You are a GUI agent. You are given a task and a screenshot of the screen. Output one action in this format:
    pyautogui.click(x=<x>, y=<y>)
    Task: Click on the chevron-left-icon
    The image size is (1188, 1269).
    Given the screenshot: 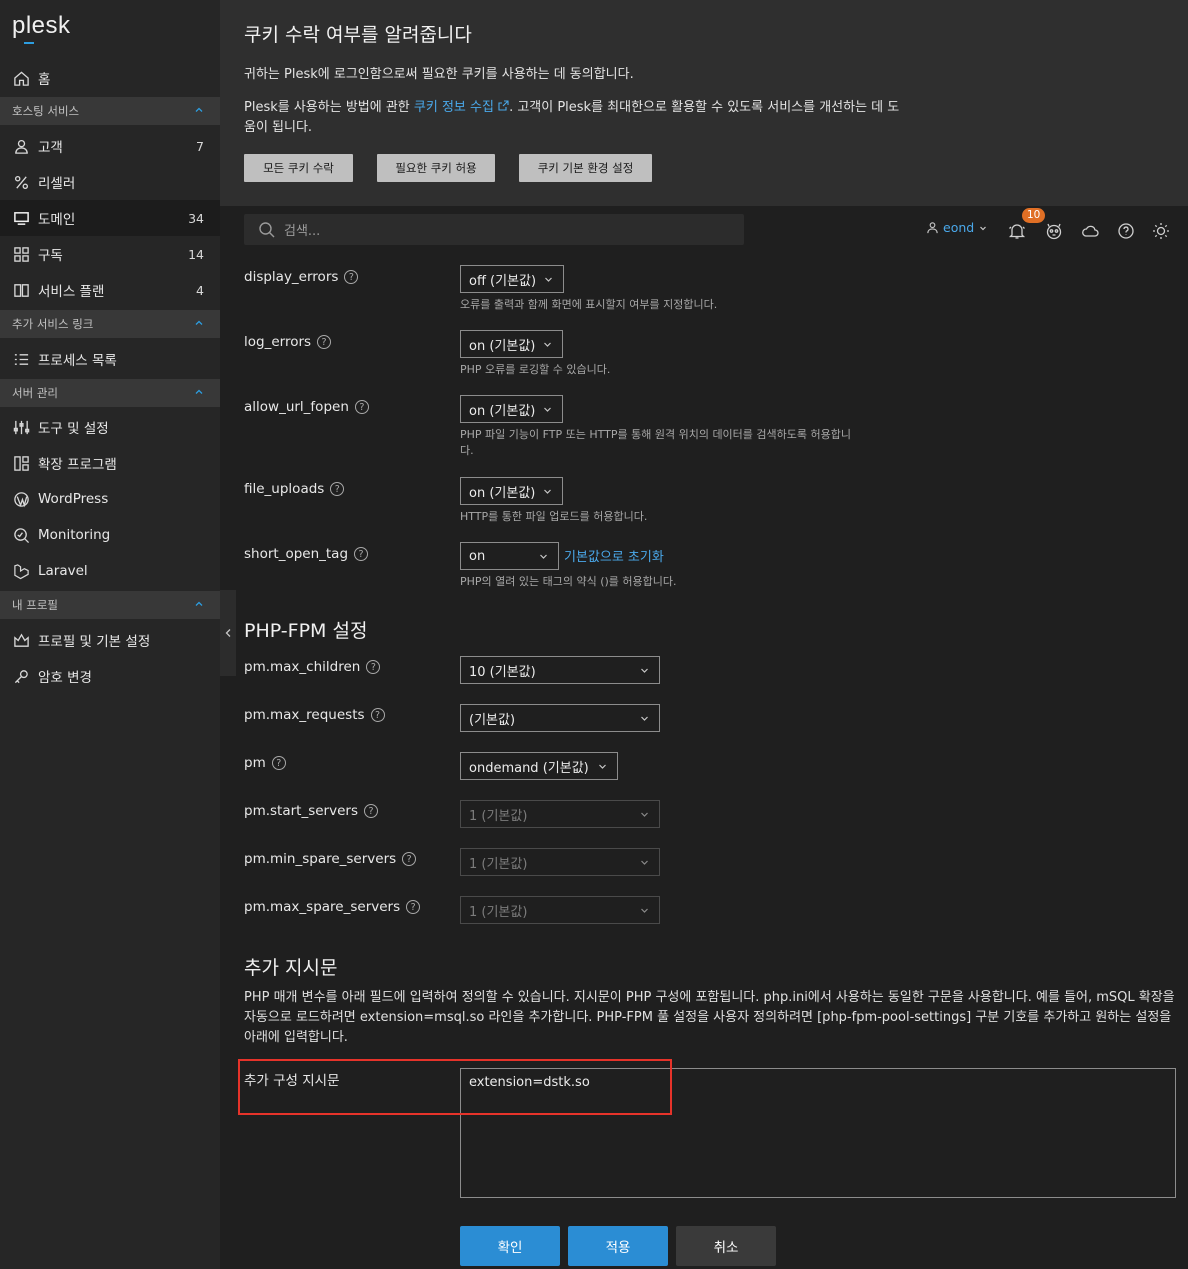 What is the action you would take?
    pyautogui.click(x=228, y=633)
    